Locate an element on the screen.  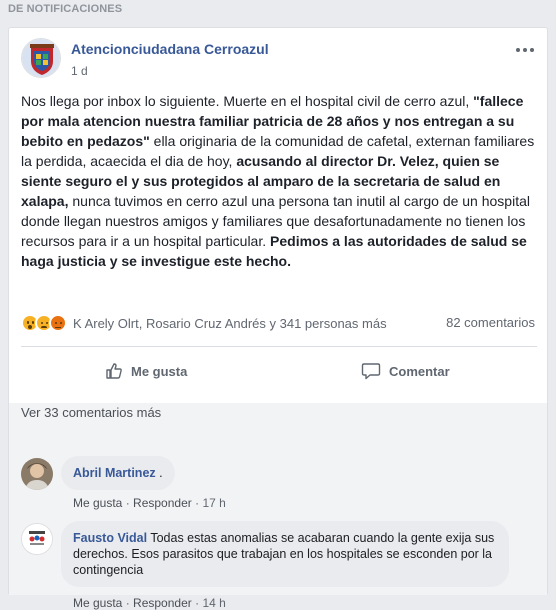
like-button: Me gusta is located at coordinates (146, 371).